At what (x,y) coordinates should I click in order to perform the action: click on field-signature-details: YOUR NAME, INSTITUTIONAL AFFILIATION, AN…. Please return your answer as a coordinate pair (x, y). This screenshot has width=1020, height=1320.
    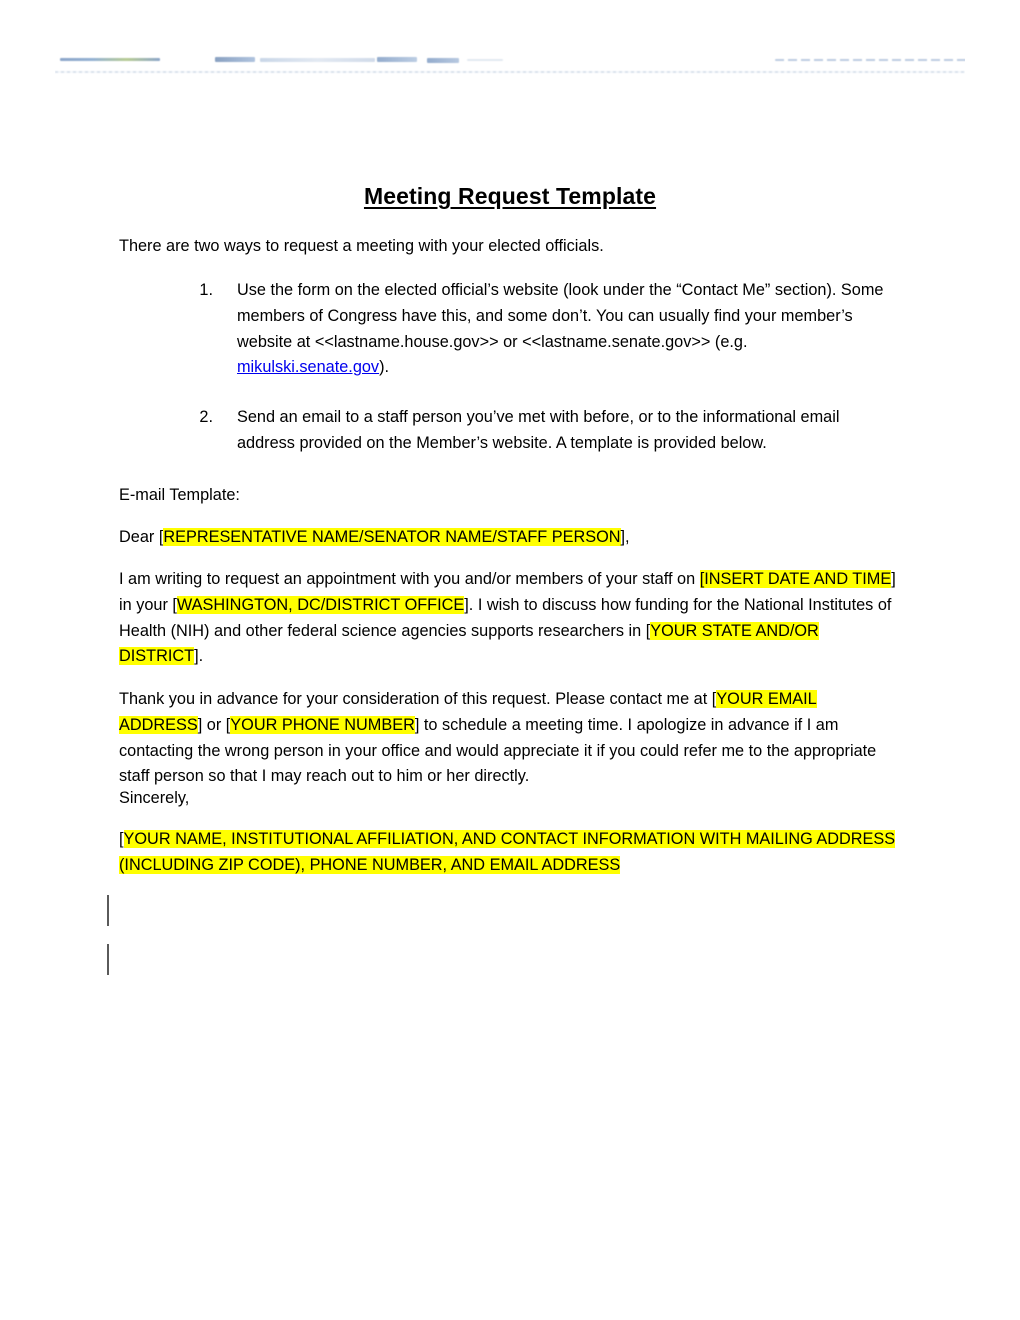
    Looking at the image, I should click on (507, 852).